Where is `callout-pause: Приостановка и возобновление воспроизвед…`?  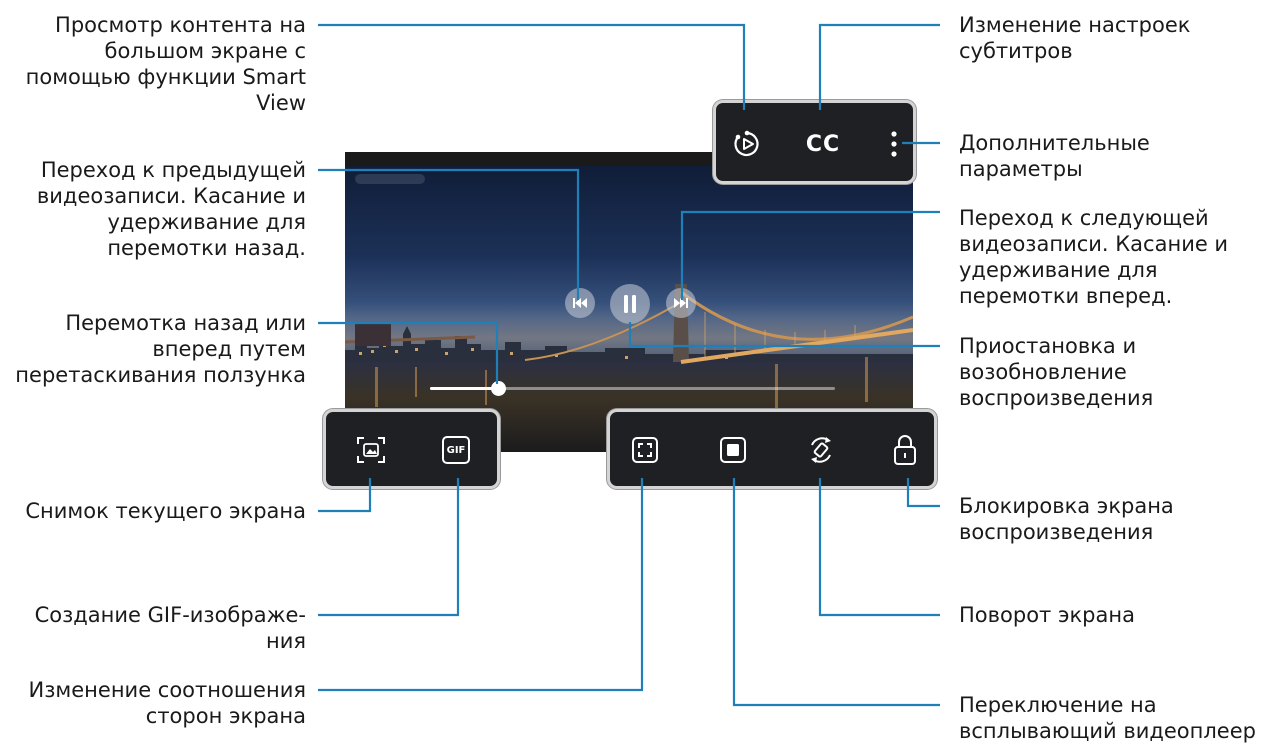 callout-pause: Приостановка и возобновление воспроизвед… is located at coordinates (1056, 372).